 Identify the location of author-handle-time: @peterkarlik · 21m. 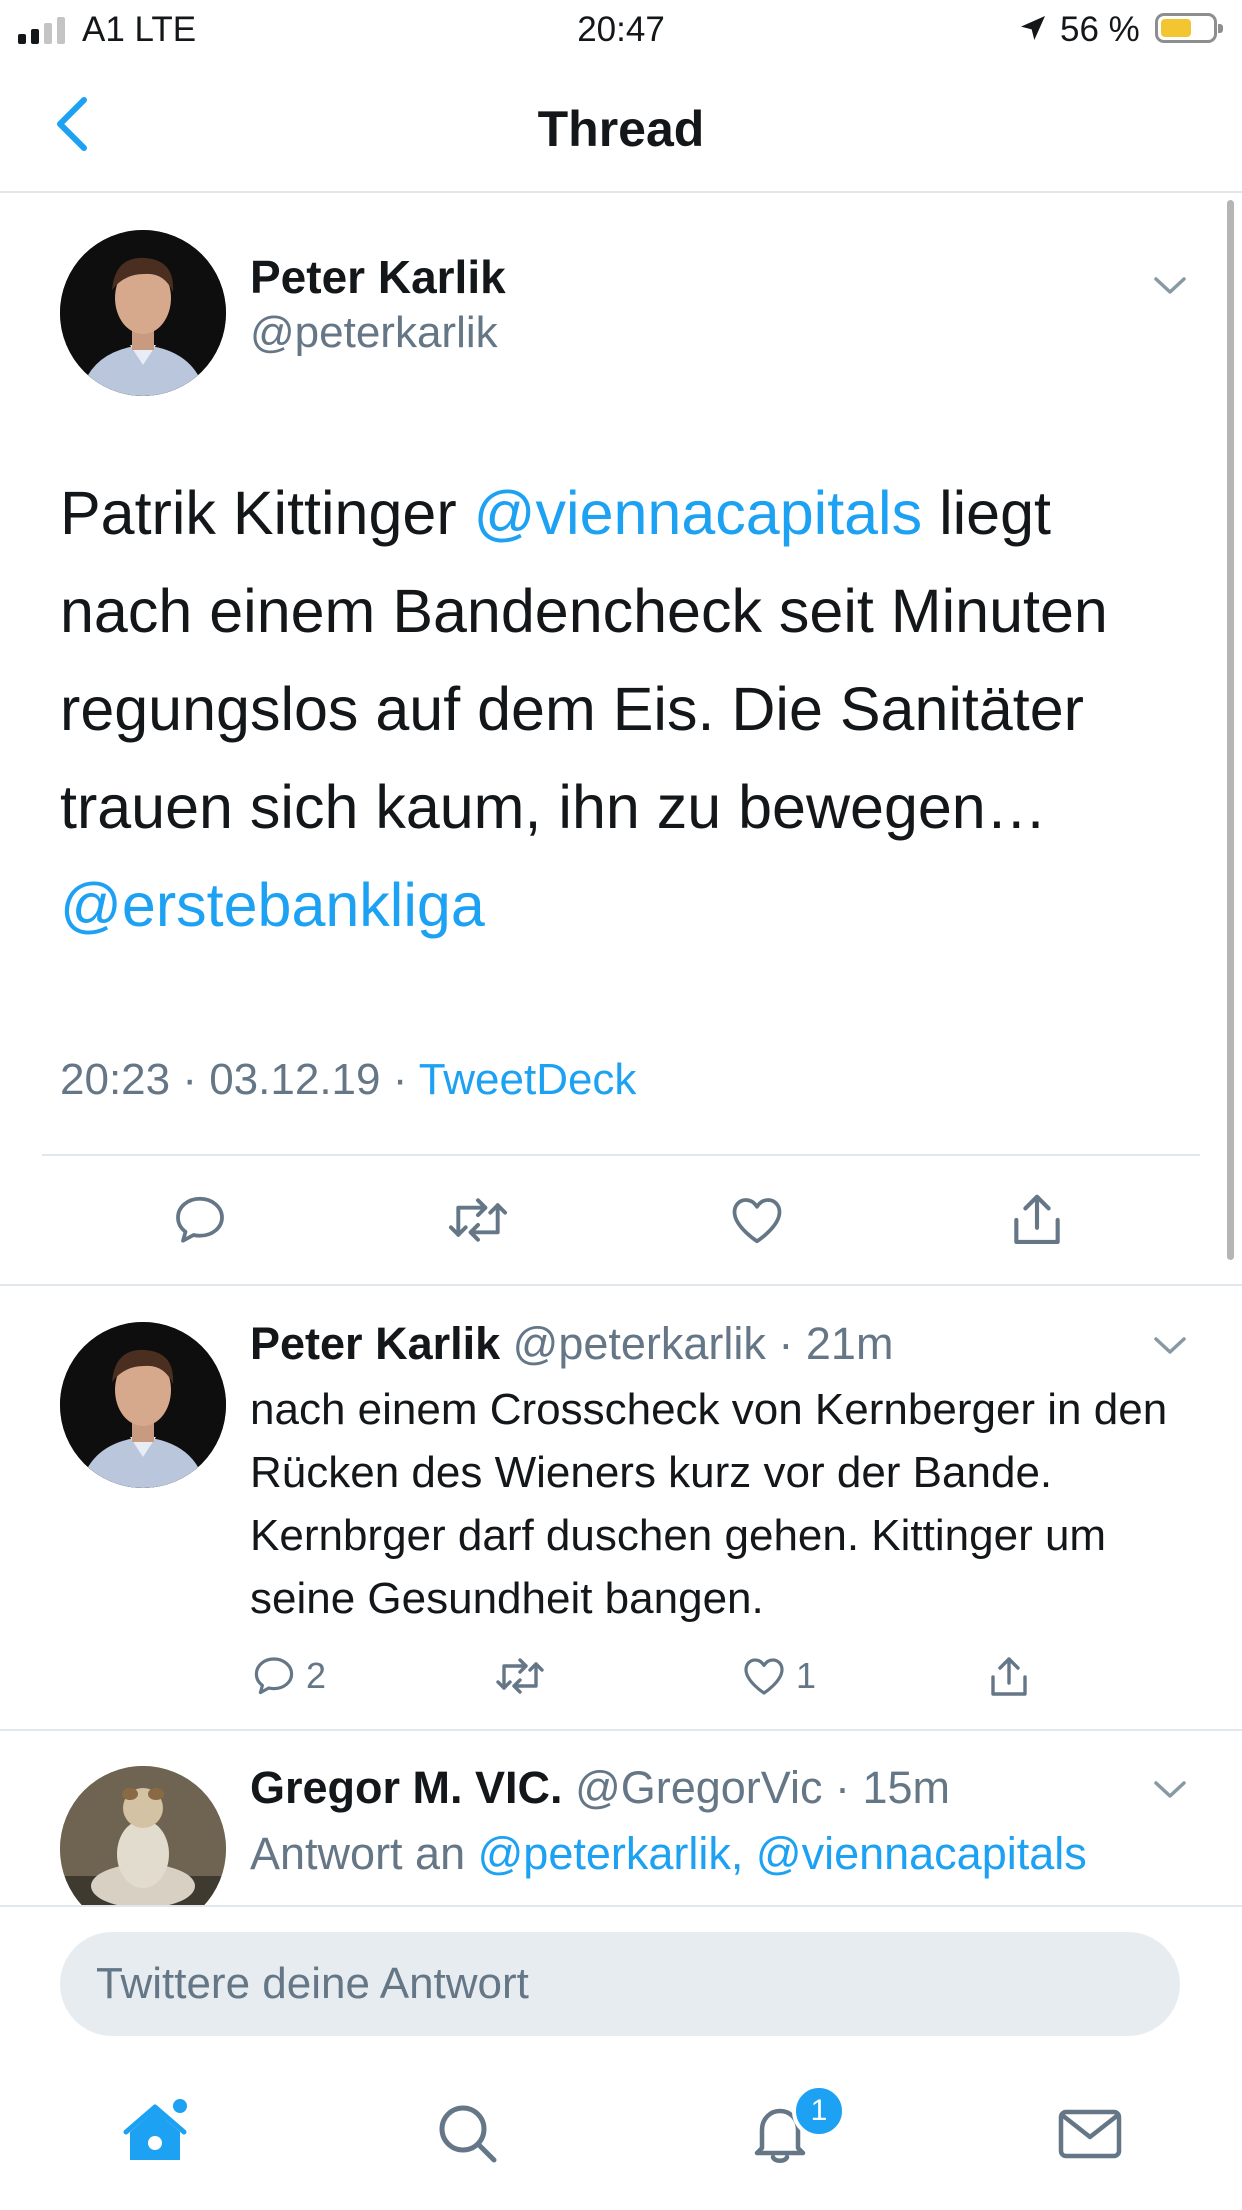
(703, 1343).